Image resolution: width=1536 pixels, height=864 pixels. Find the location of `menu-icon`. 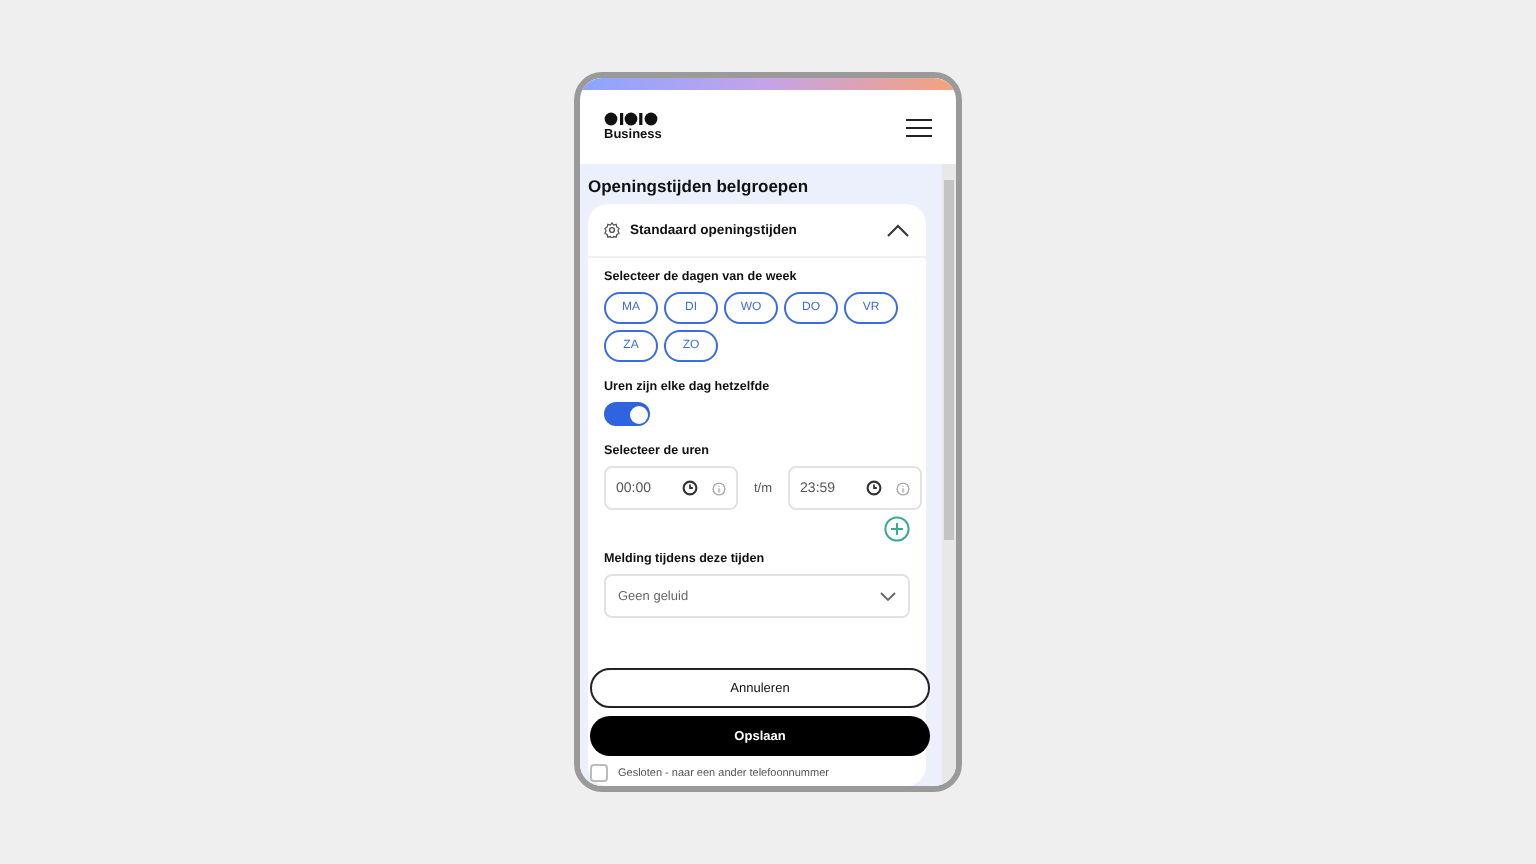

menu-icon is located at coordinates (919, 127).